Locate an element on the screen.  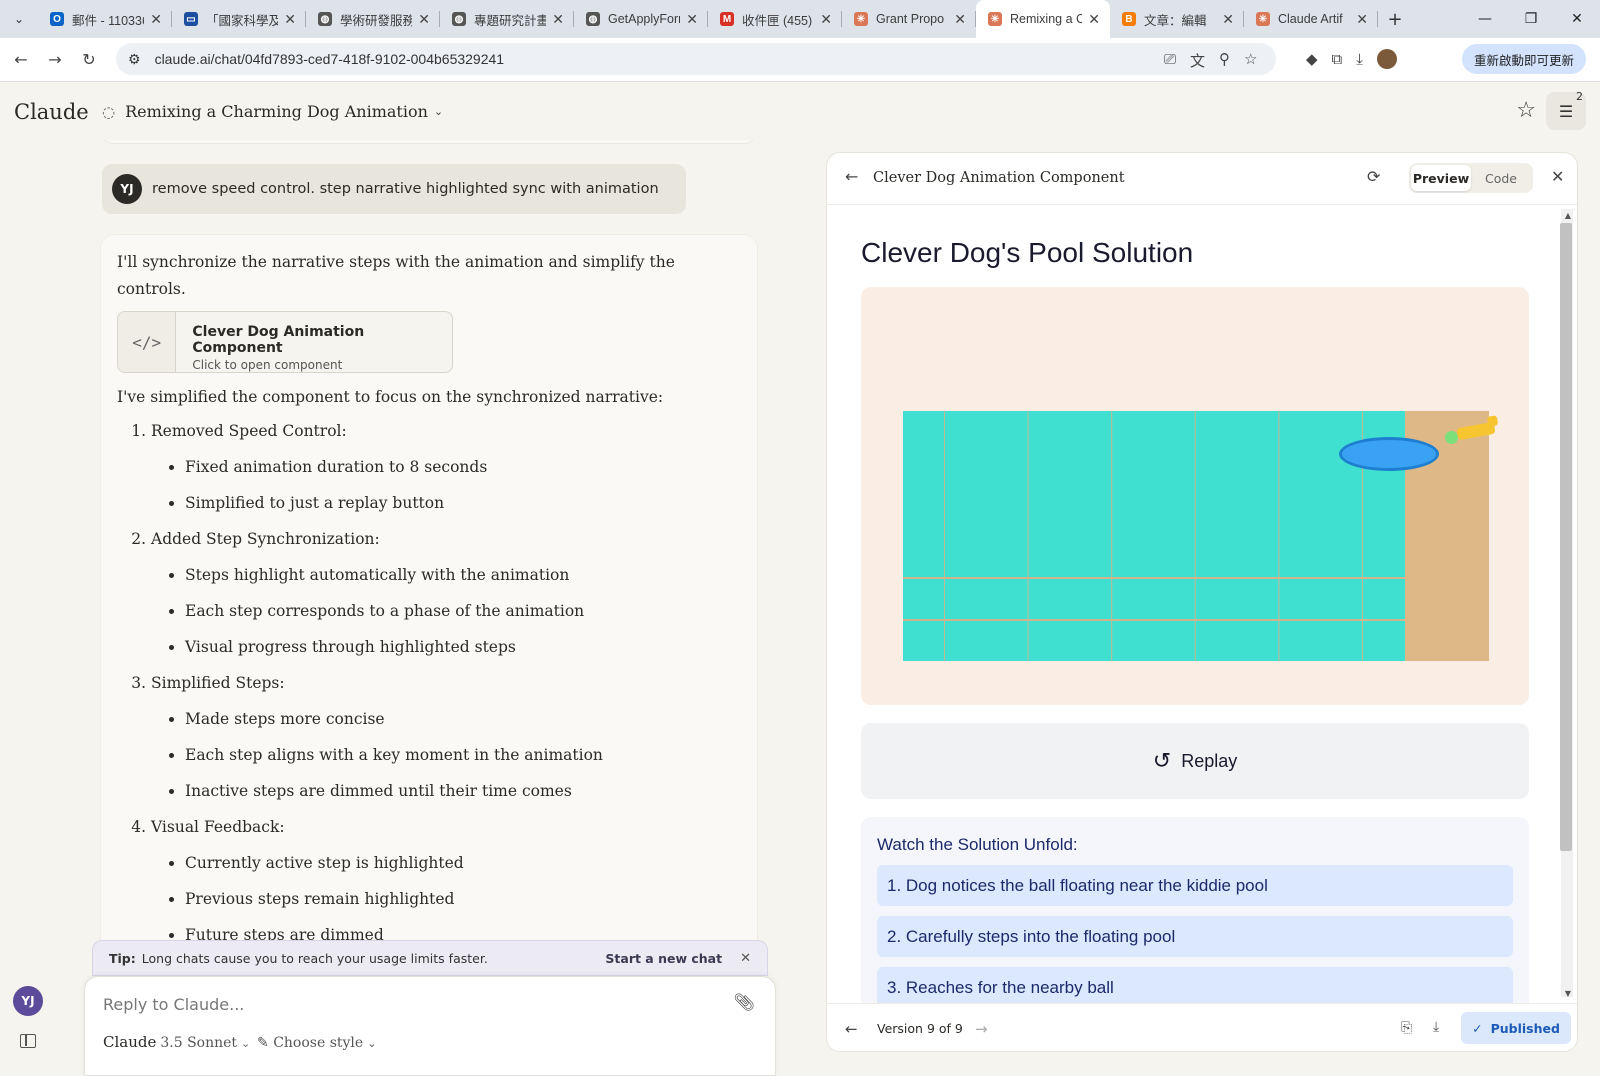
published-label: Published is located at coordinates (1525, 1028).